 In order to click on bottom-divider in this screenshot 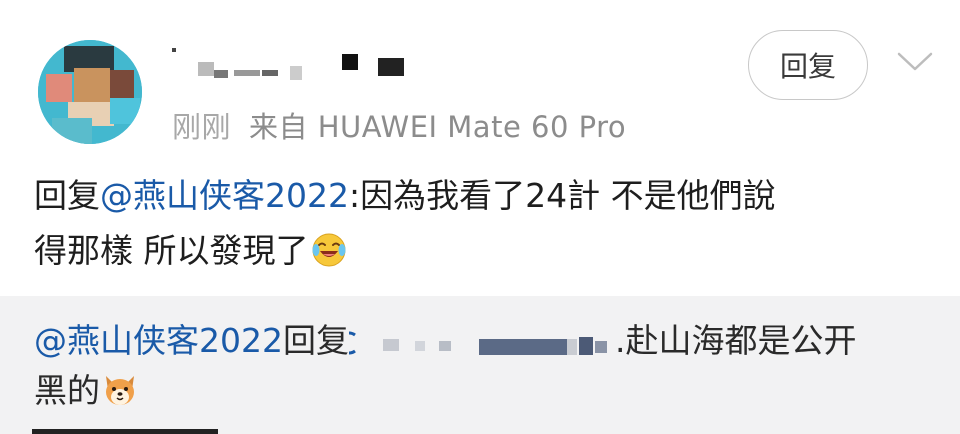, I will do `click(125, 431)`.